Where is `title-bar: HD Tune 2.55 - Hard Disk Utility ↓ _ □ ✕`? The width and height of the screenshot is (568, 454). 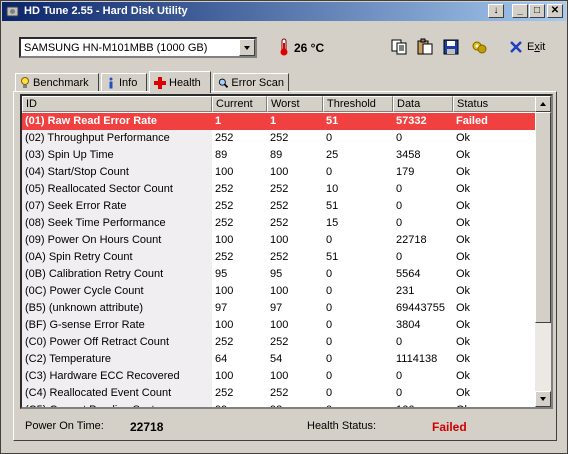 title-bar: HD Tune 2.55 - Hard Disk Utility ↓ _ □ ✕ is located at coordinates (284, 11).